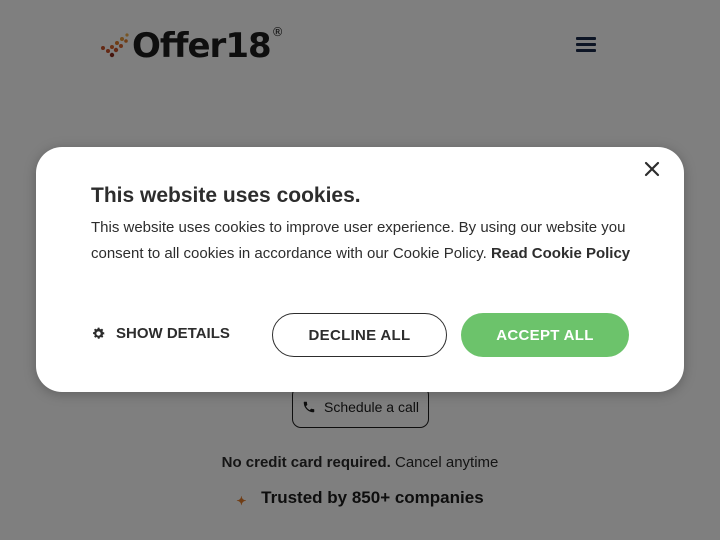 The width and height of the screenshot is (720, 540). What do you see at coordinates (359, 335) in the screenshot?
I see `decline-all-button: DECLINE ALL` at bounding box center [359, 335].